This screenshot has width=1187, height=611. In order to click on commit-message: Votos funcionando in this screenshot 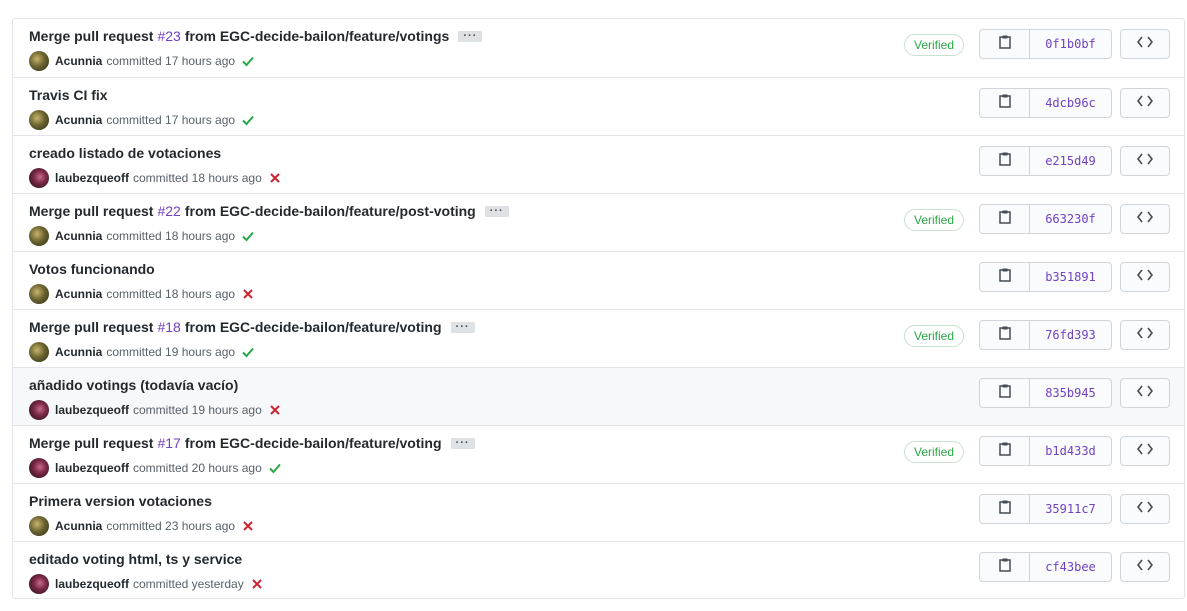, I will do `click(92, 269)`.